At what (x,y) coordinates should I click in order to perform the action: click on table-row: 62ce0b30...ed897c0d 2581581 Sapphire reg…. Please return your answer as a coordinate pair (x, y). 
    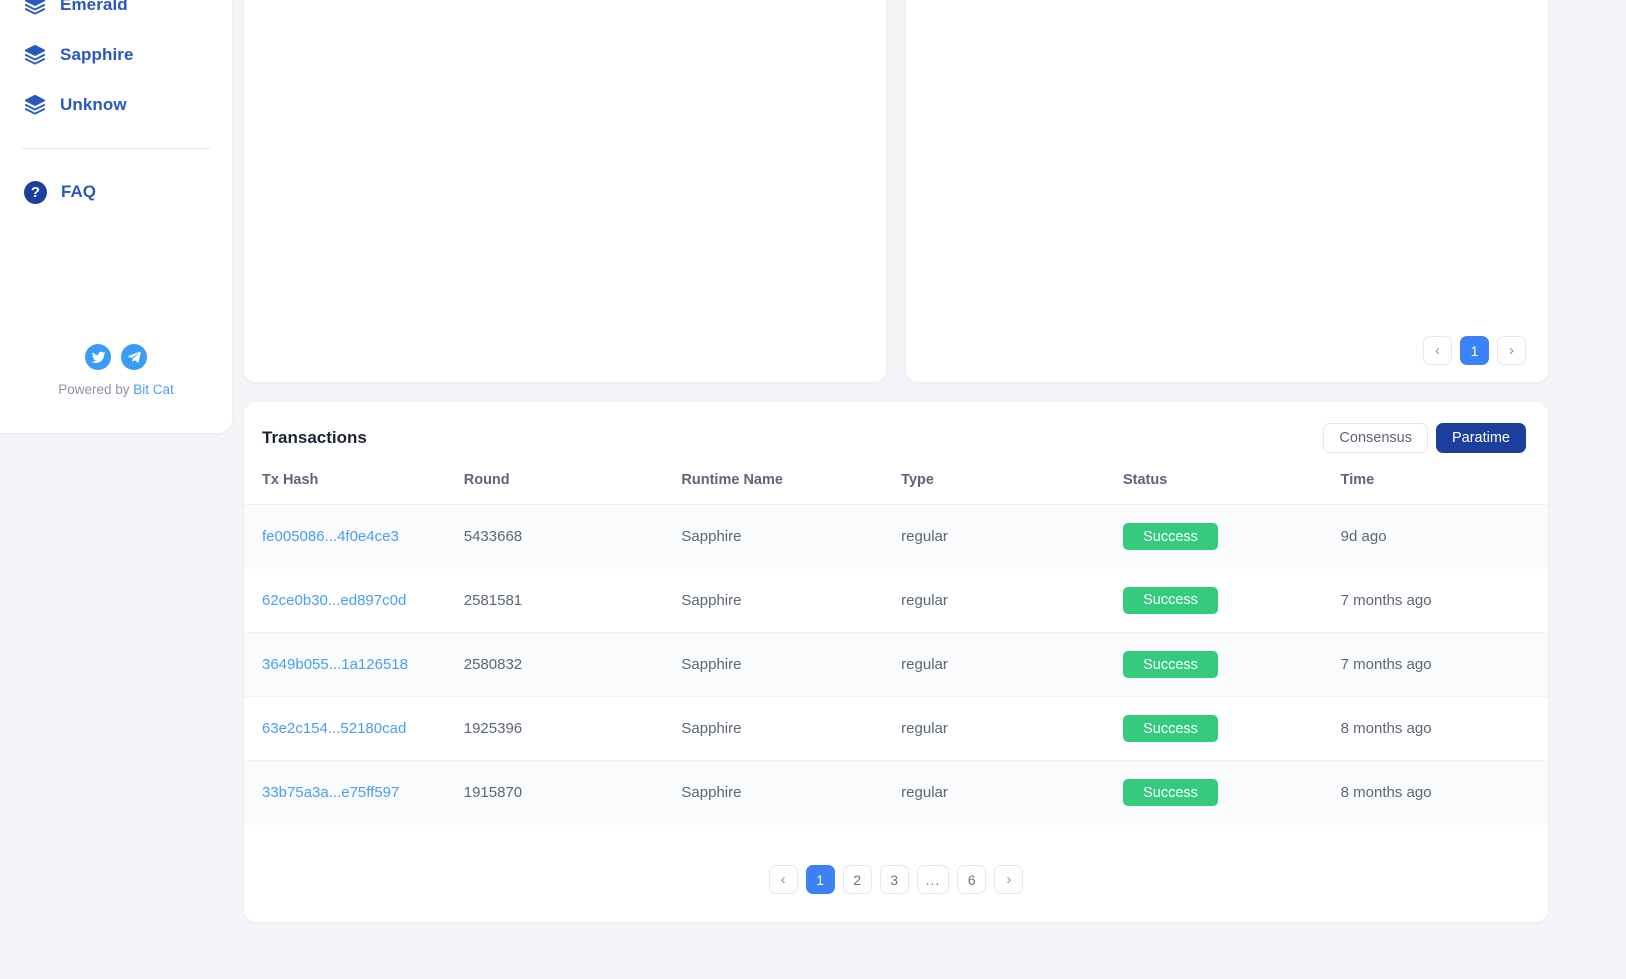
    Looking at the image, I should click on (896, 601).